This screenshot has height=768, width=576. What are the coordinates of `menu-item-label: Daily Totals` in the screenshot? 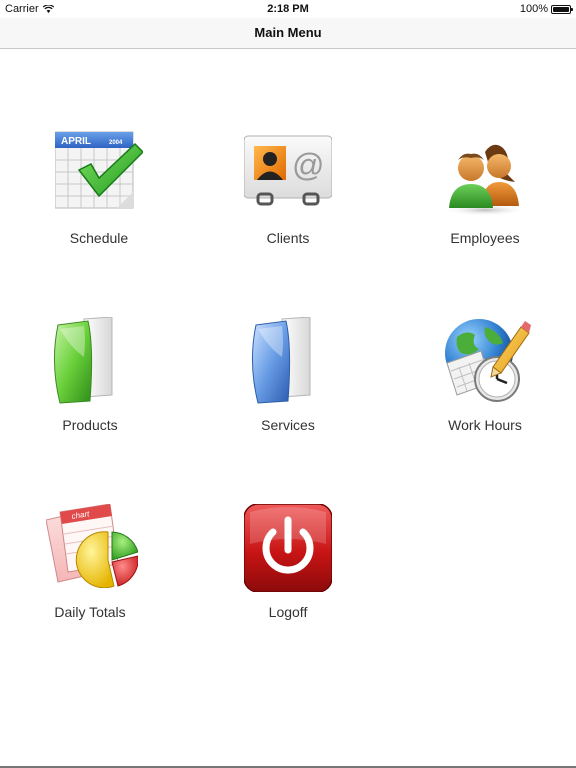 It's located at (90, 612).